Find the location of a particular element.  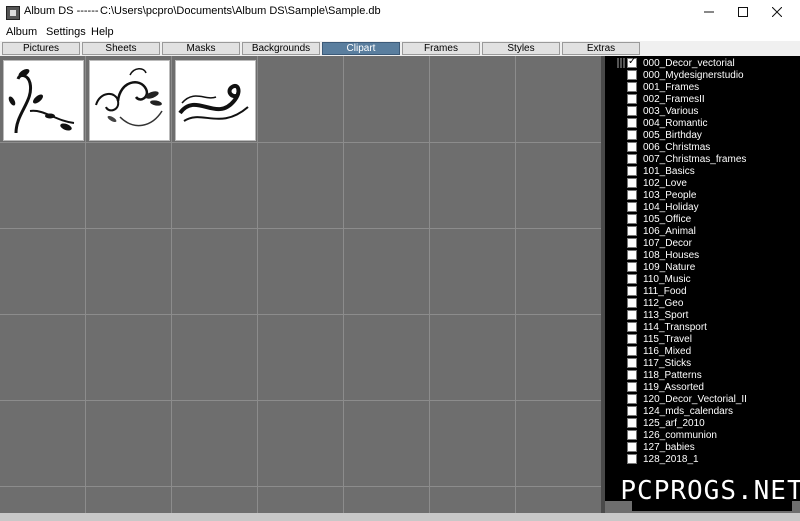

category-item: 119_Assorted is located at coordinates (665, 387).